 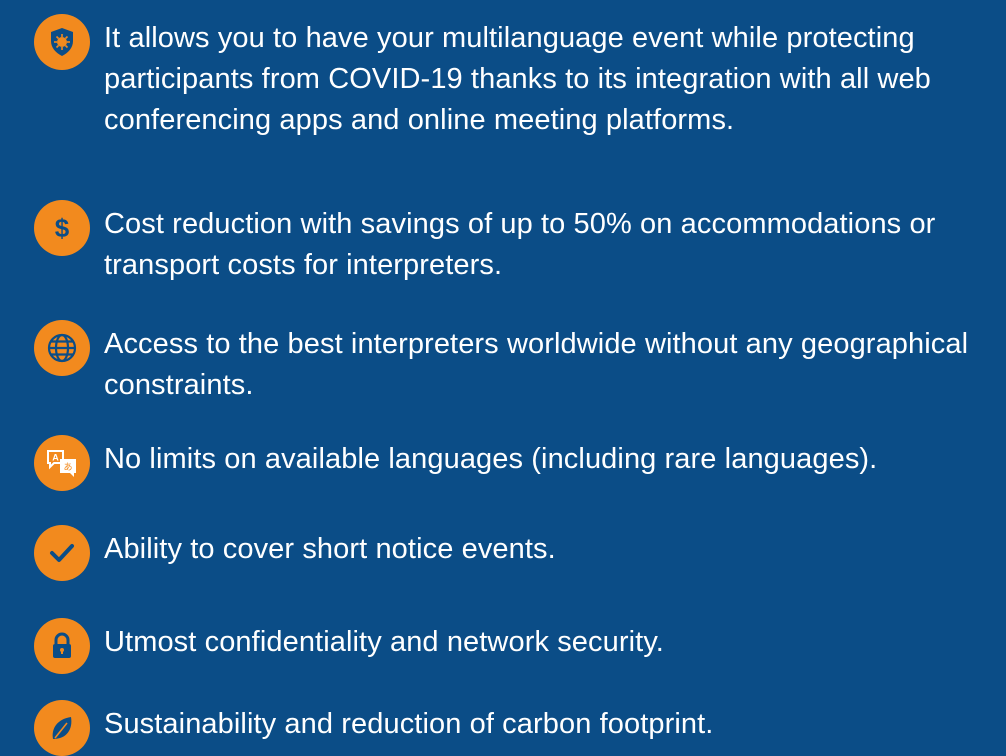 What do you see at coordinates (62, 553) in the screenshot?
I see `checkmark-icon` at bounding box center [62, 553].